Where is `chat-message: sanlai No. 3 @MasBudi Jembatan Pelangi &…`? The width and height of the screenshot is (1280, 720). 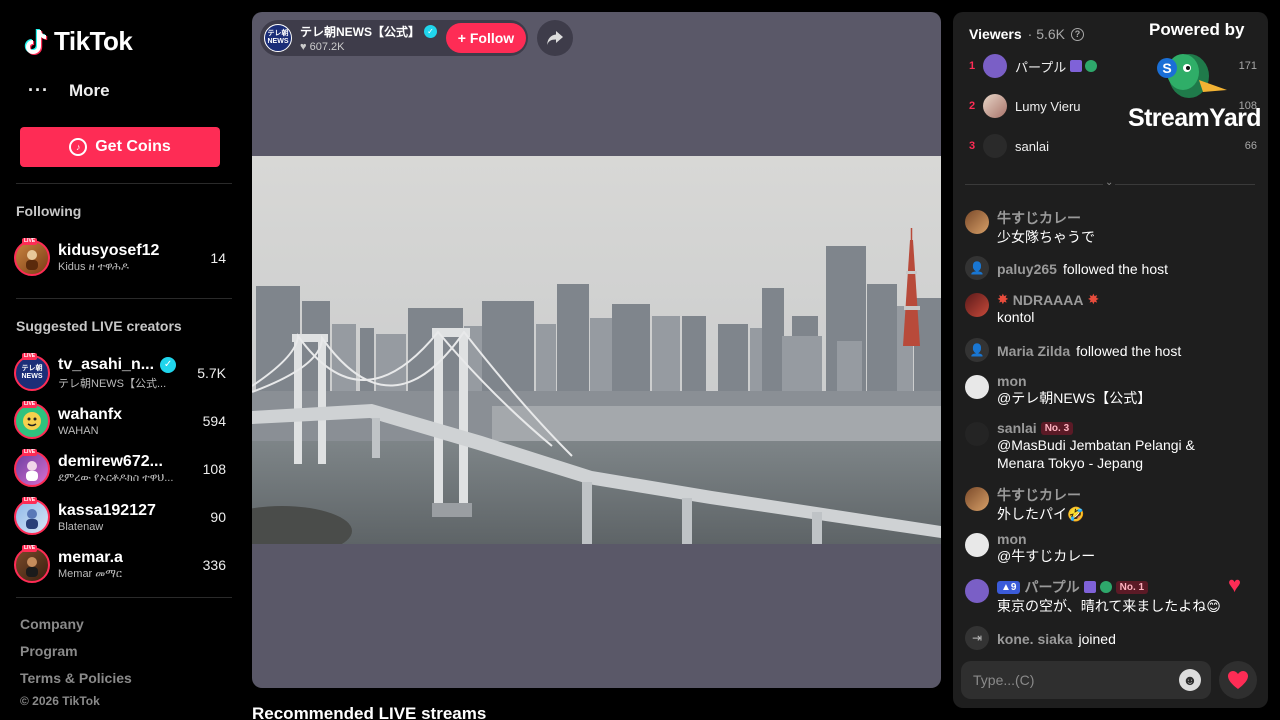 chat-message: sanlai No. 3 @MasBudi Jembatan Pelangi &… is located at coordinates (1115, 446).